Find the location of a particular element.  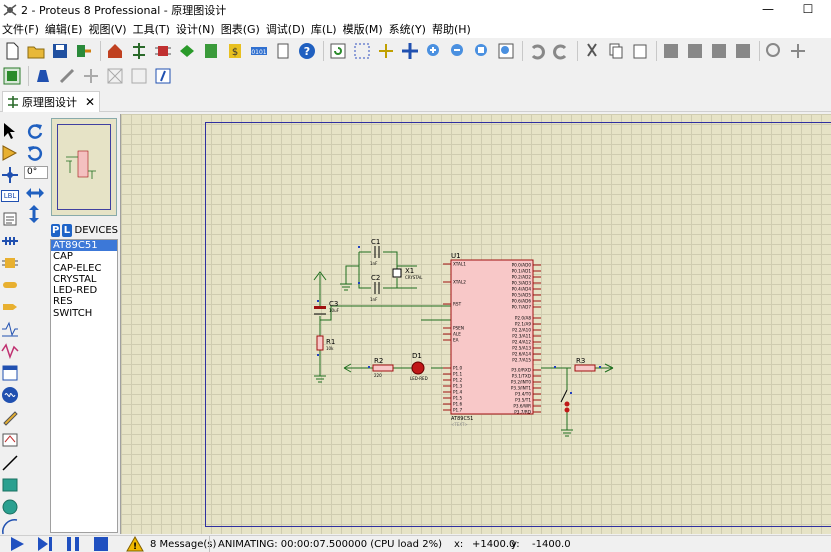

r2-resistor: R2 220 is located at coordinates (383, 367).